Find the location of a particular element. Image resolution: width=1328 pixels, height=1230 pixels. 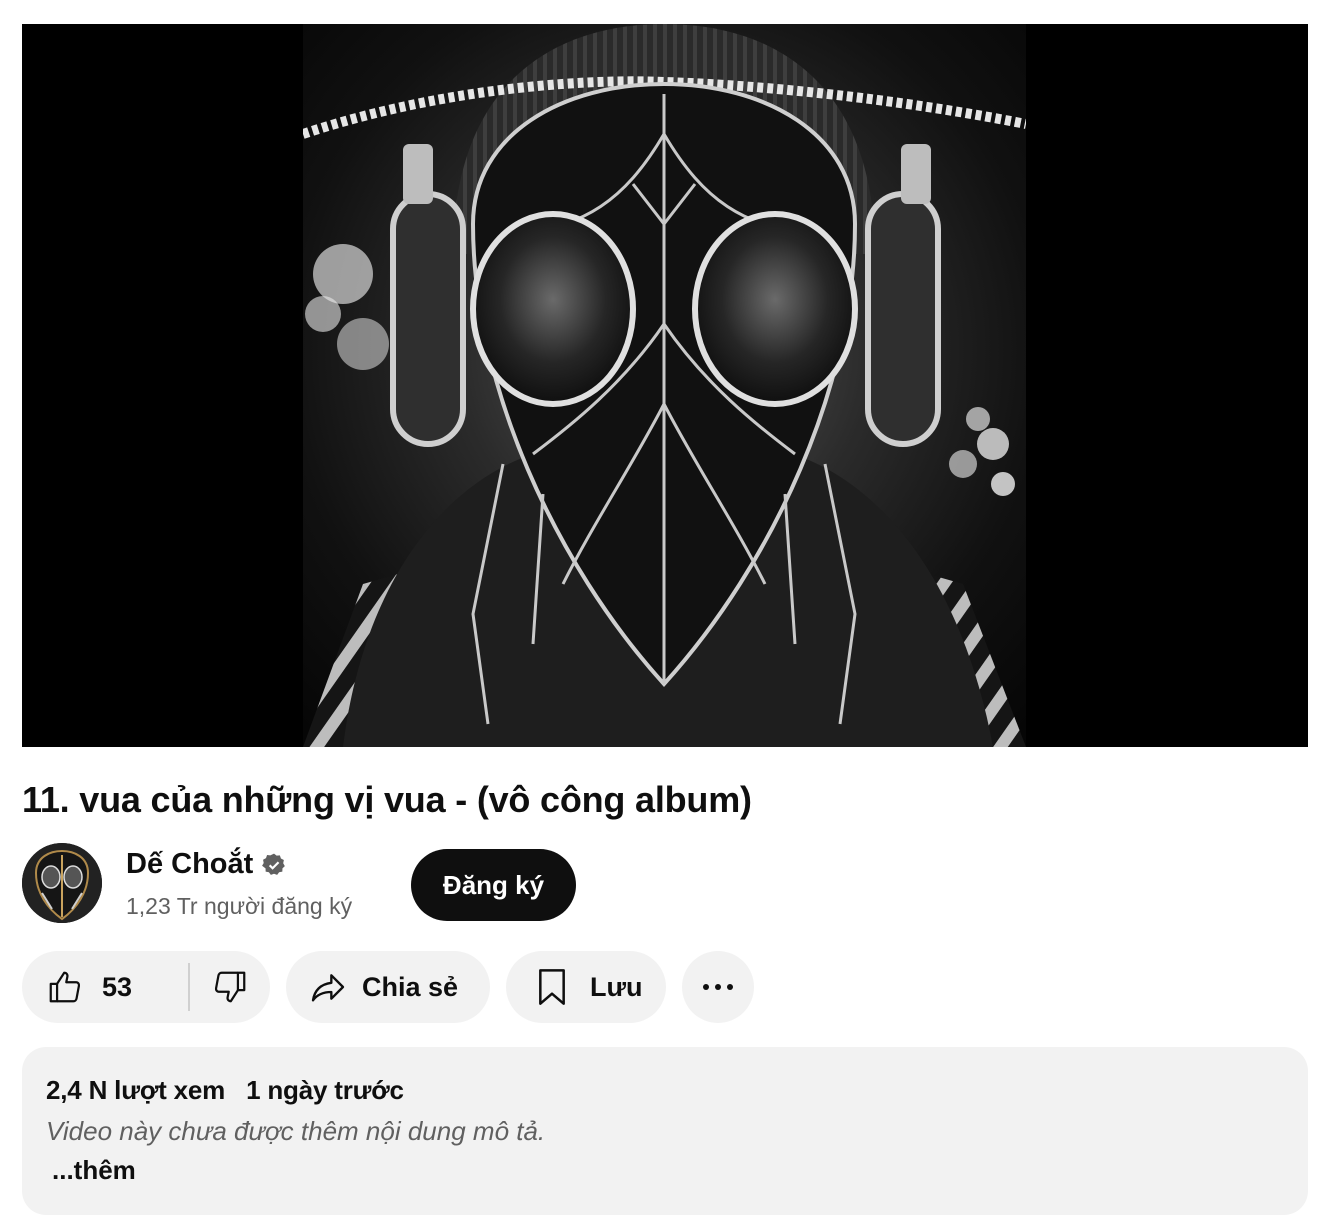

thumbs-down-icon is located at coordinates (230, 987).